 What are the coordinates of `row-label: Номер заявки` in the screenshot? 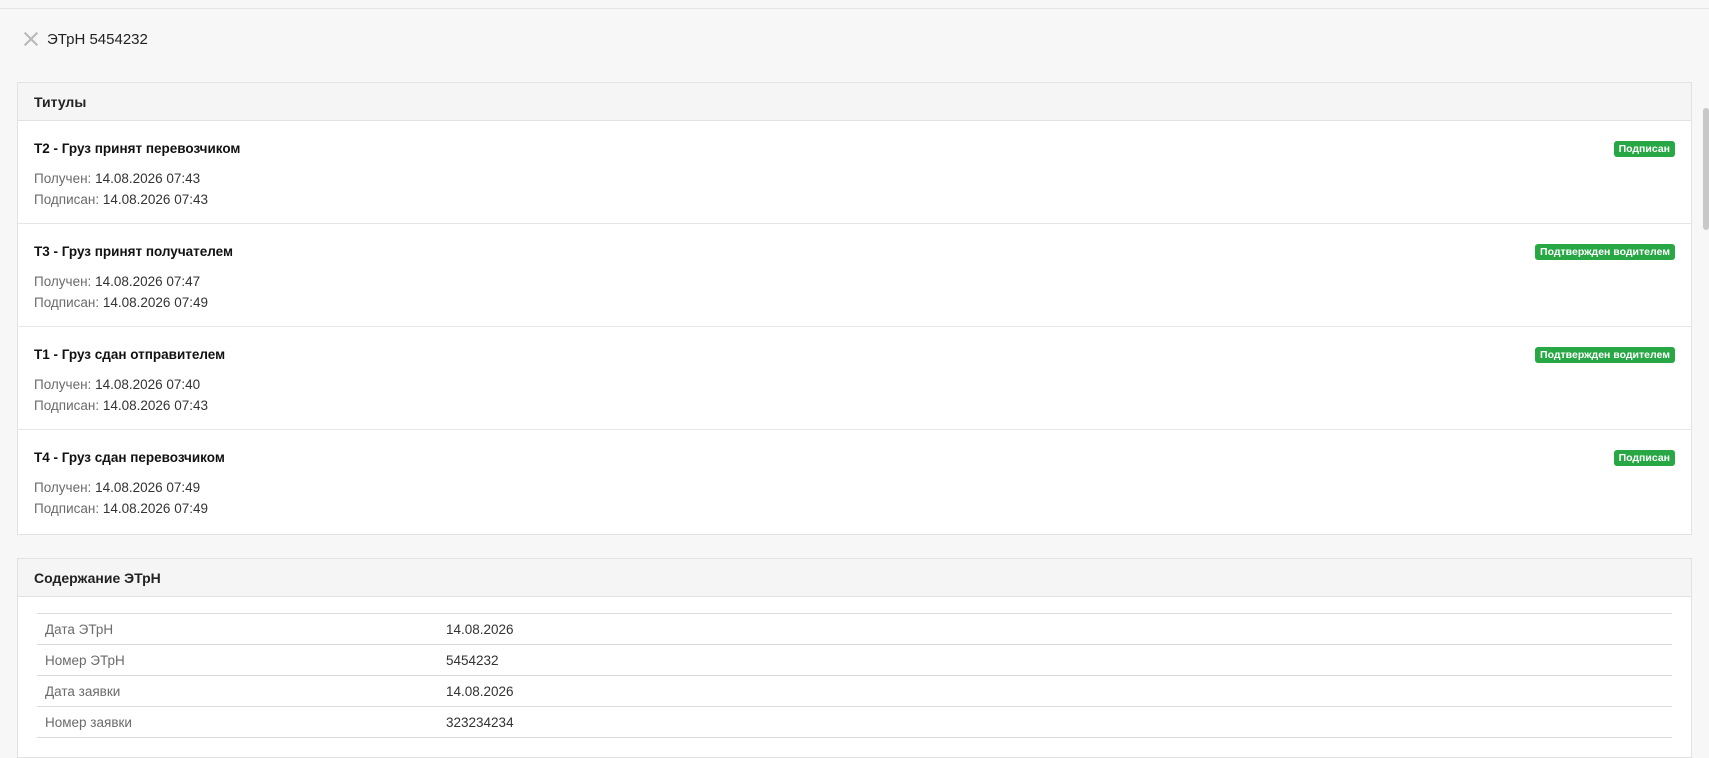 It's located at (88, 722).